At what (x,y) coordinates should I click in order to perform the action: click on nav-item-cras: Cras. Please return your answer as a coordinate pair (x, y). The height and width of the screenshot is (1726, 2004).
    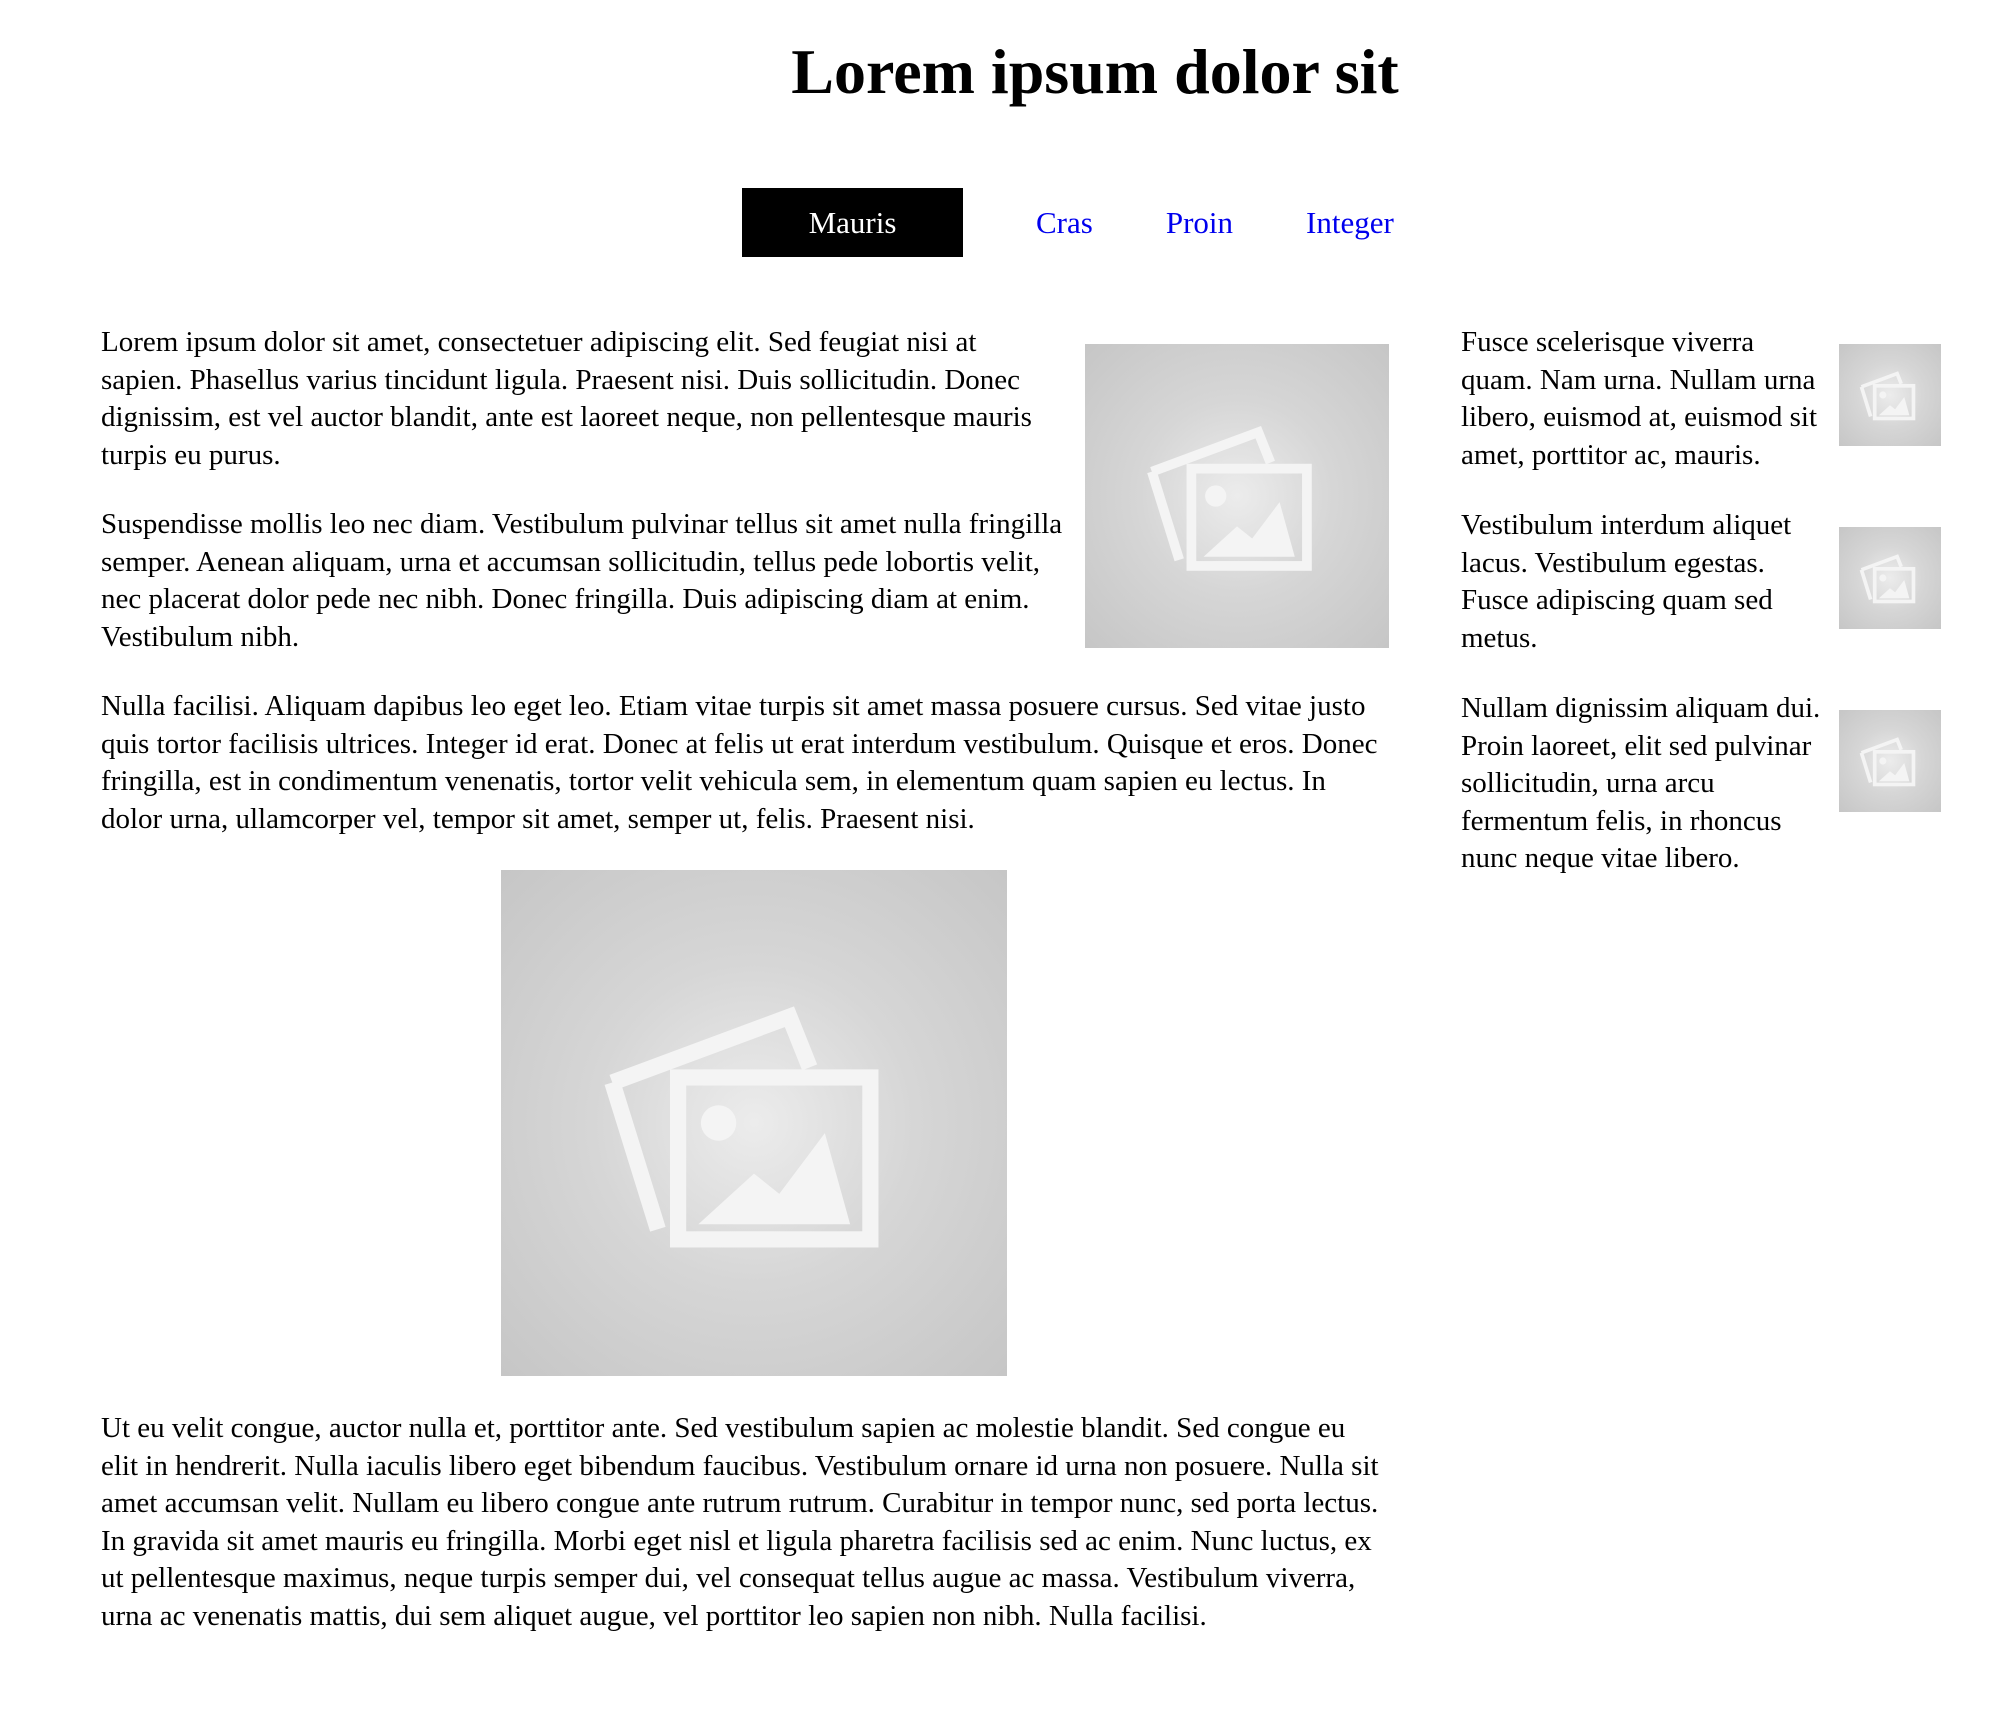
    Looking at the image, I should click on (1064, 222).